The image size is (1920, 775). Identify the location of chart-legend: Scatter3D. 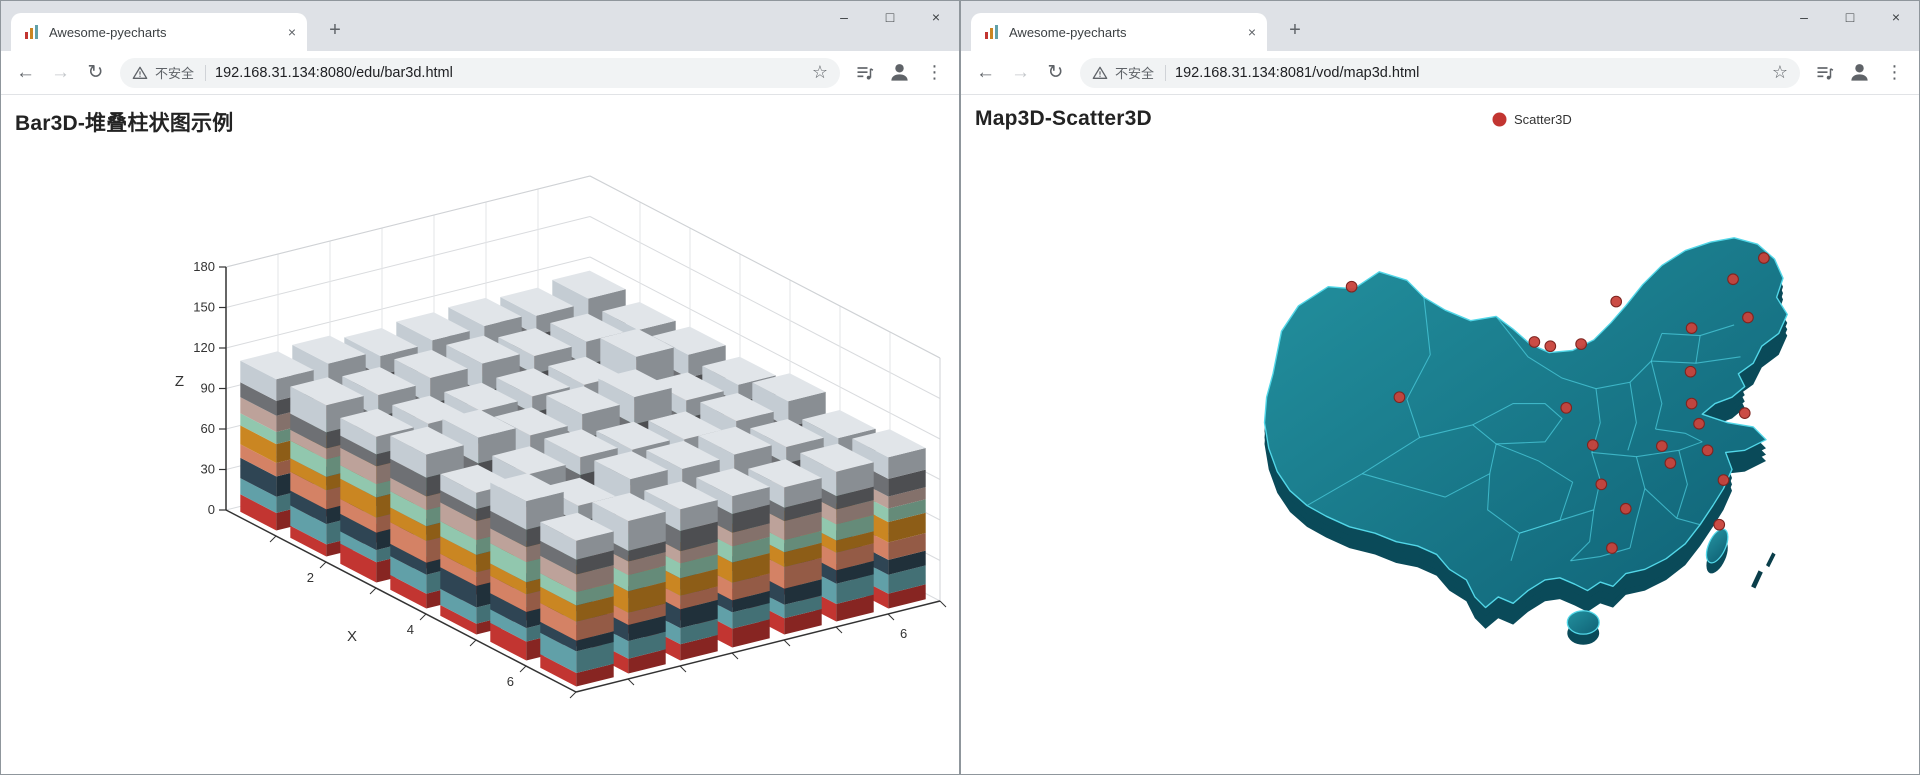
(1532, 119).